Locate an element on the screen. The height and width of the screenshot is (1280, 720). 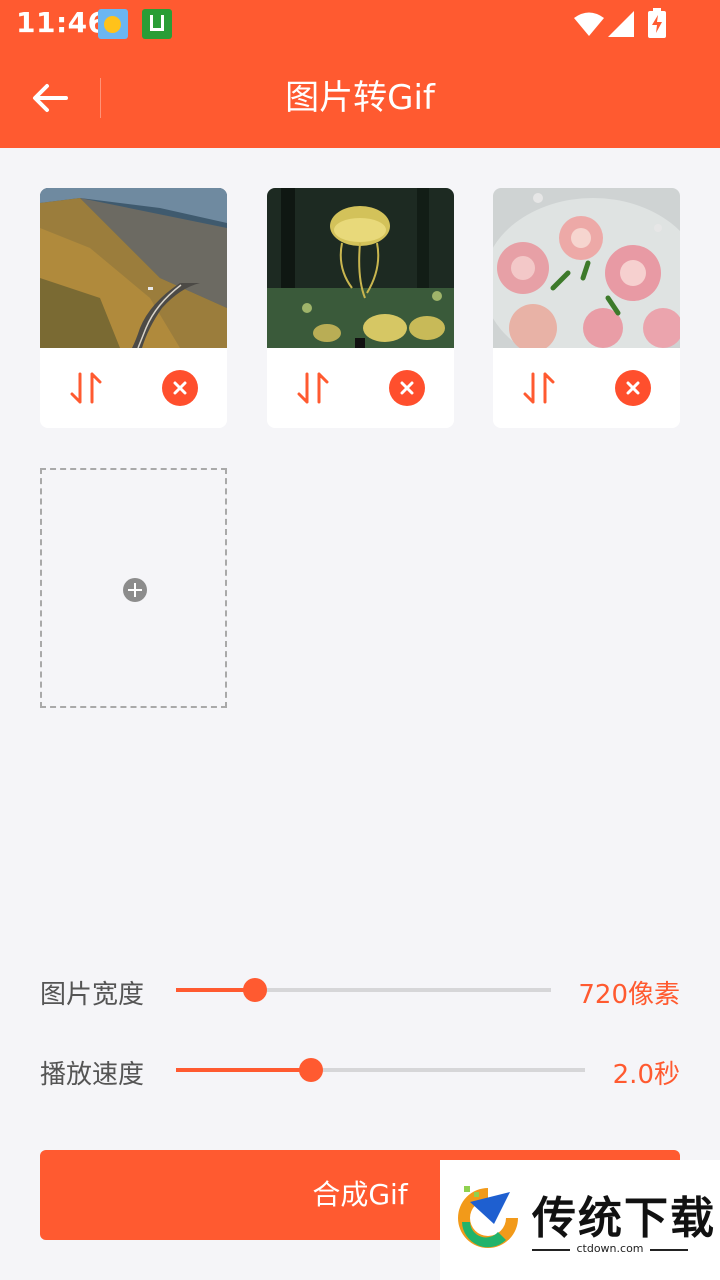
speed-value: 2.0秒 is located at coordinates (646, 1075).